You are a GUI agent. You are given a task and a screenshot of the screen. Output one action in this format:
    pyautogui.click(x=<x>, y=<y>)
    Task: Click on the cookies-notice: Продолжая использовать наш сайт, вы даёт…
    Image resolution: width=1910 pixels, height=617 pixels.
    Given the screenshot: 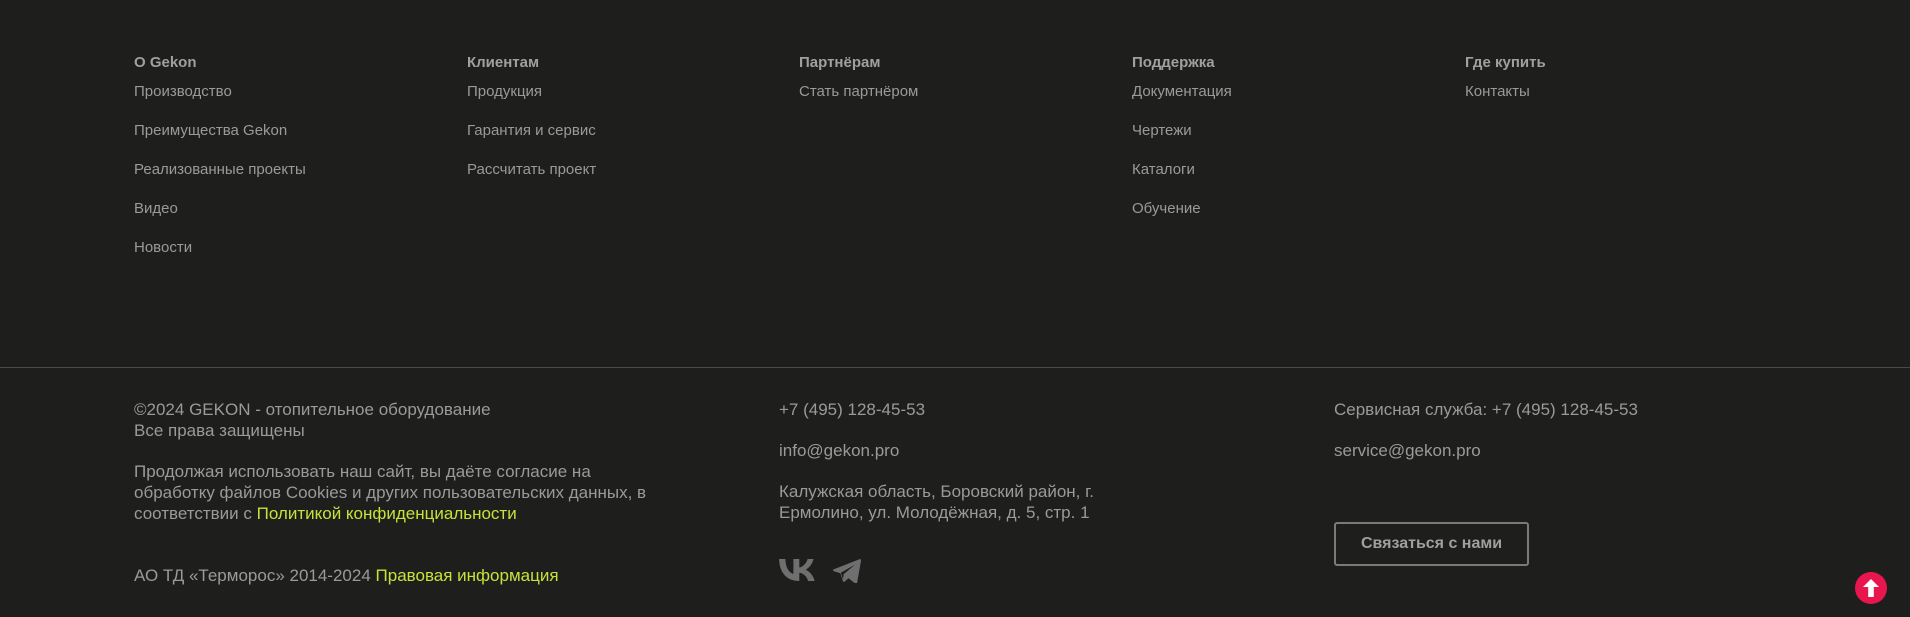 What is the action you would take?
    pyautogui.click(x=404, y=492)
    